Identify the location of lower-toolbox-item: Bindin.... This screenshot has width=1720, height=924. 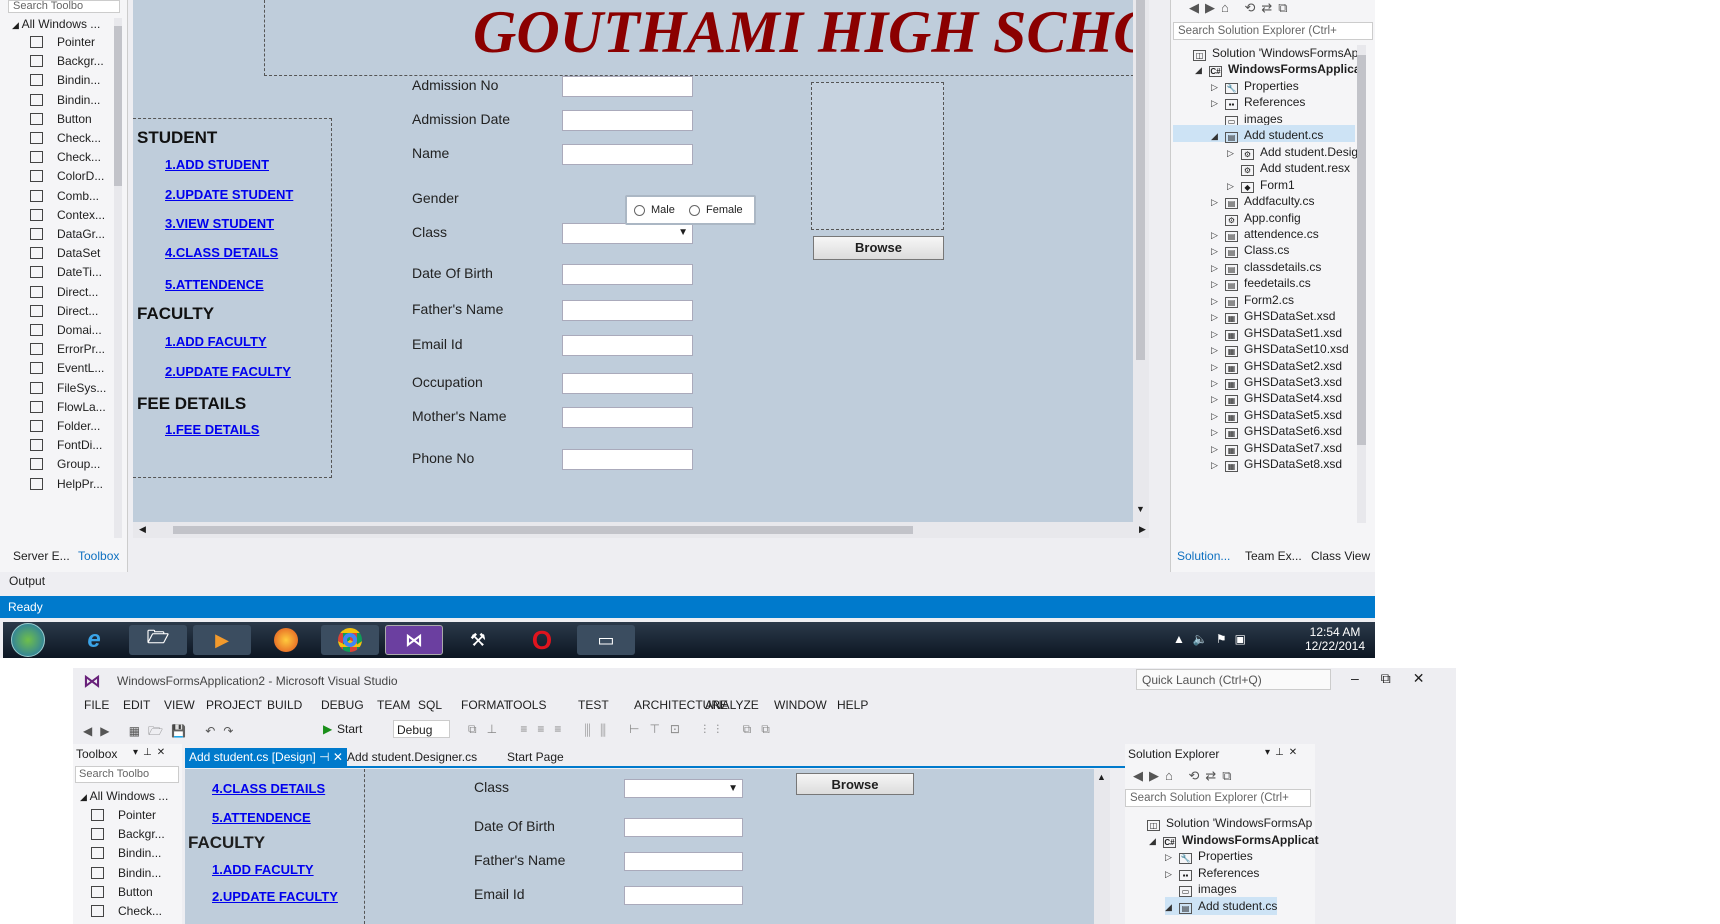
(133, 873).